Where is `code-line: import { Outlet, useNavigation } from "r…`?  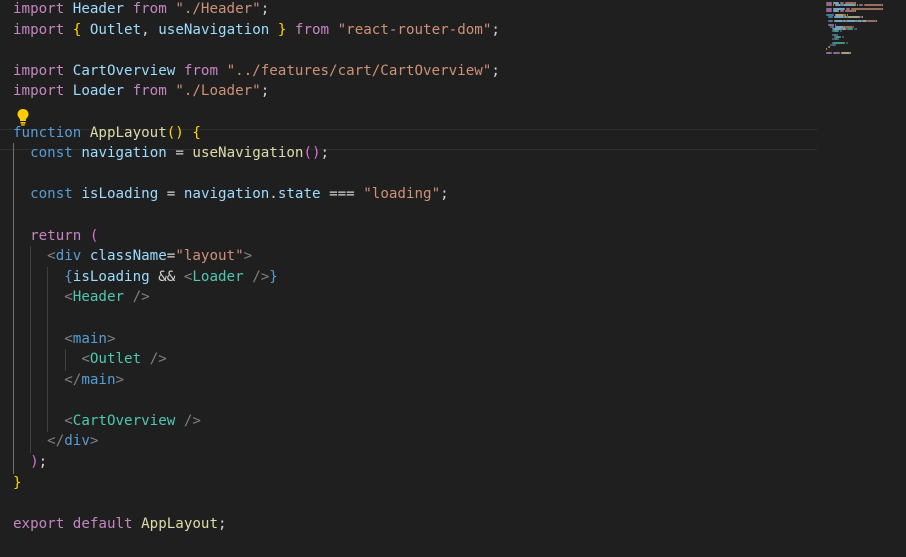 code-line: import { Outlet, useNavigation } from "r… is located at coordinates (256, 31).